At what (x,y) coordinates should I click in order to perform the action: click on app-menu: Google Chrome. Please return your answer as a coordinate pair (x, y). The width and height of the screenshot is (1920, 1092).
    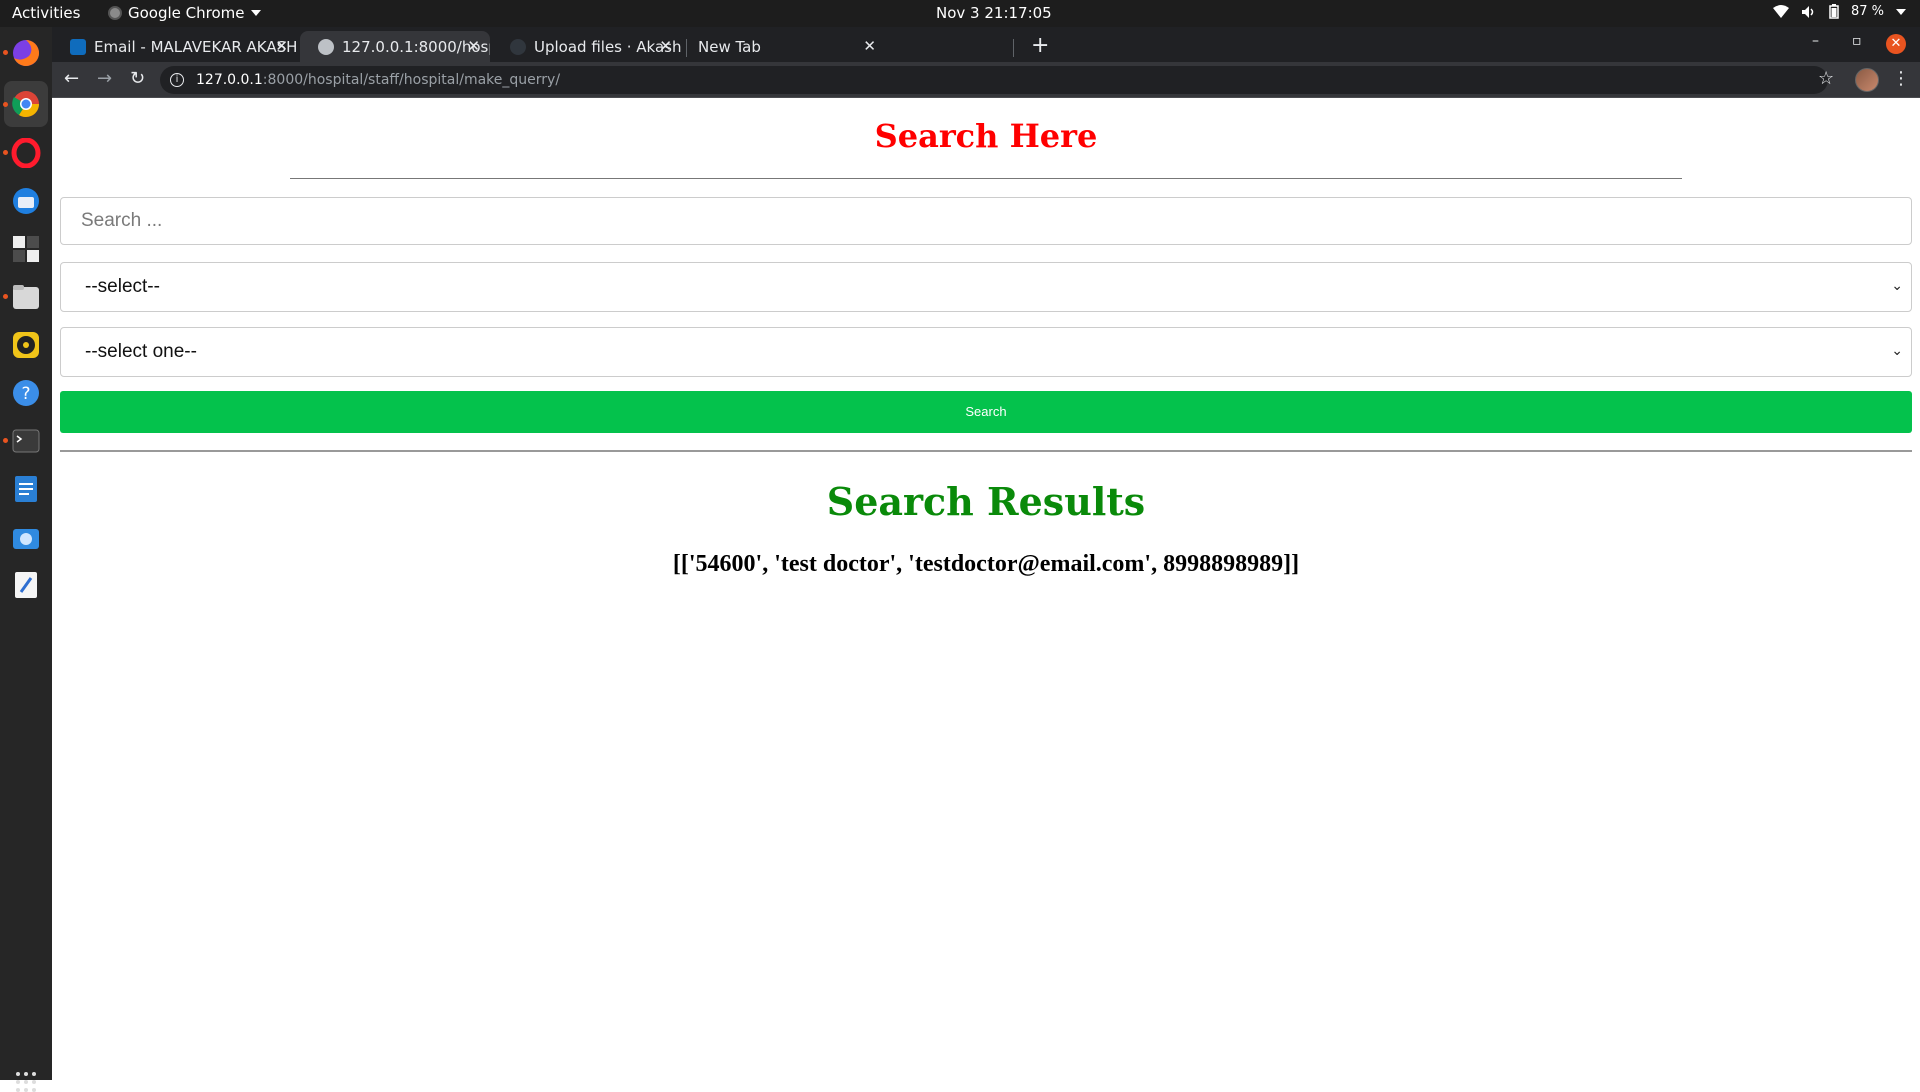
    Looking at the image, I should click on (184, 13).